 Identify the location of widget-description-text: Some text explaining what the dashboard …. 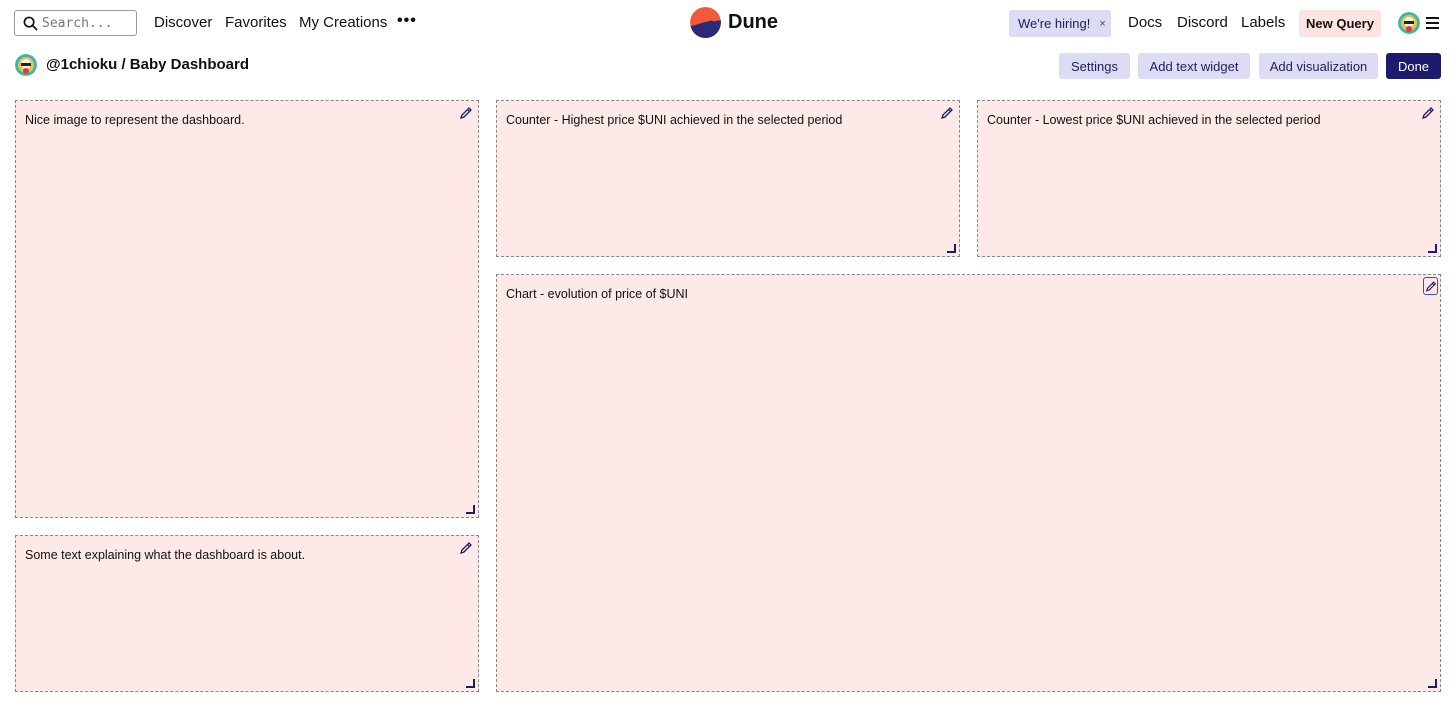
(247, 613).